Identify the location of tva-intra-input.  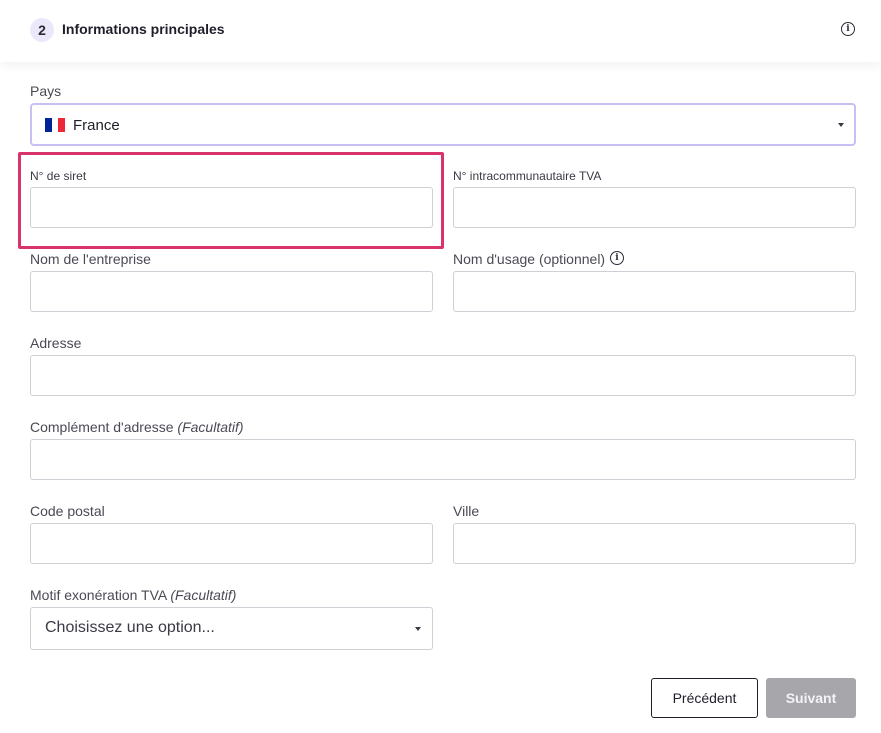
(654, 207).